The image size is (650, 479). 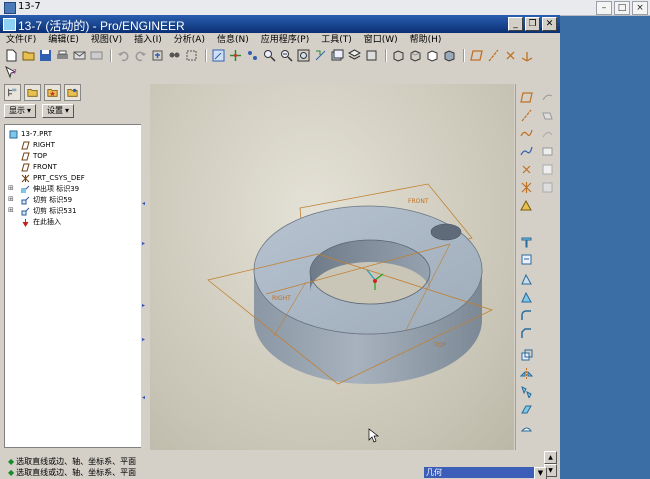 I want to click on connections-tab-icon, so click(x=72, y=92).